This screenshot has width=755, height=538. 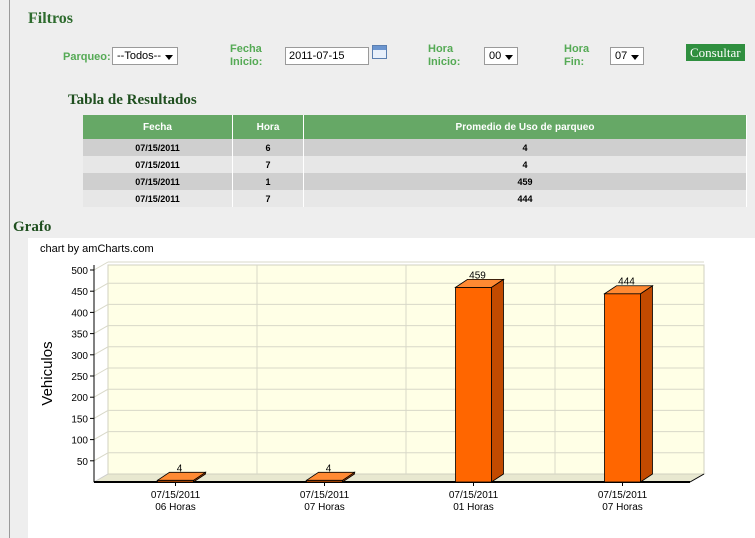 I want to click on y-tick-label: 300, so click(x=79, y=356).